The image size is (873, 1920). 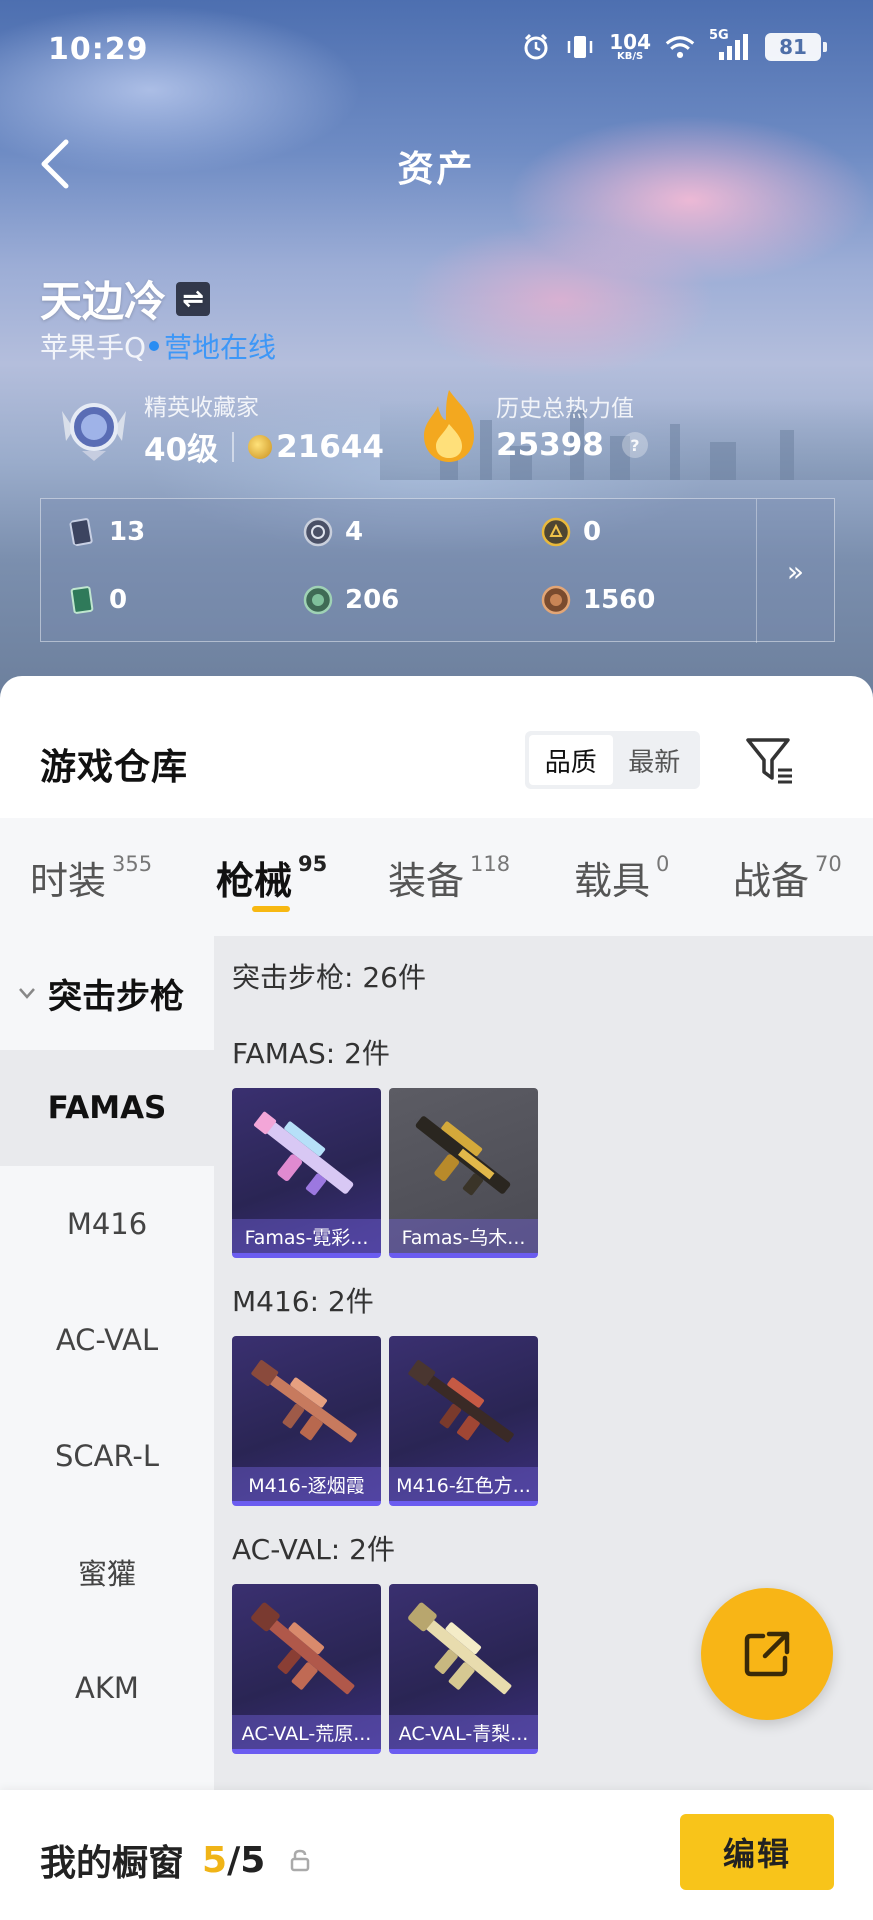 I want to click on ac-val-wasteland-rifle-icon, so click(x=303, y=1648).